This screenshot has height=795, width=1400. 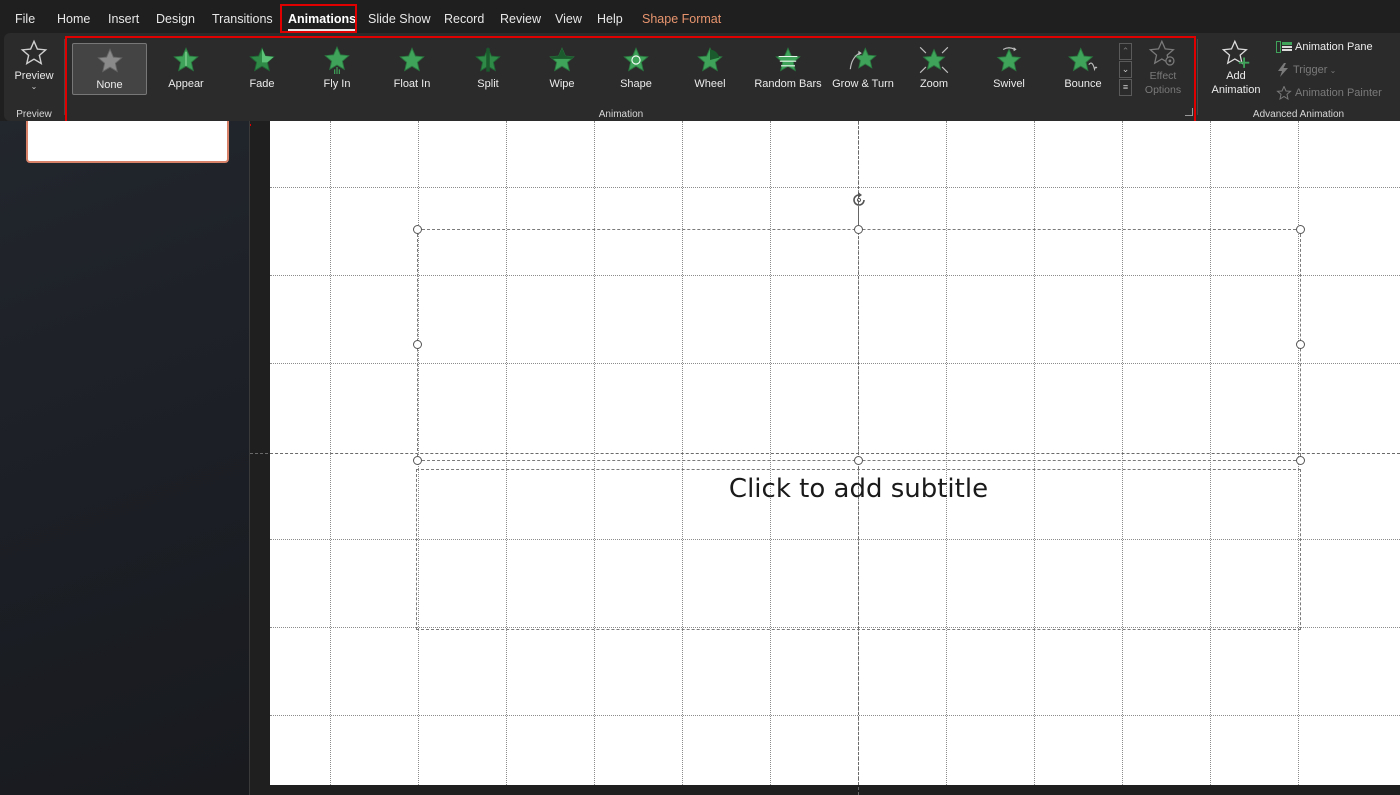 I want to click on add-animation-button: Add Animation, so click(x=1236, y=72).